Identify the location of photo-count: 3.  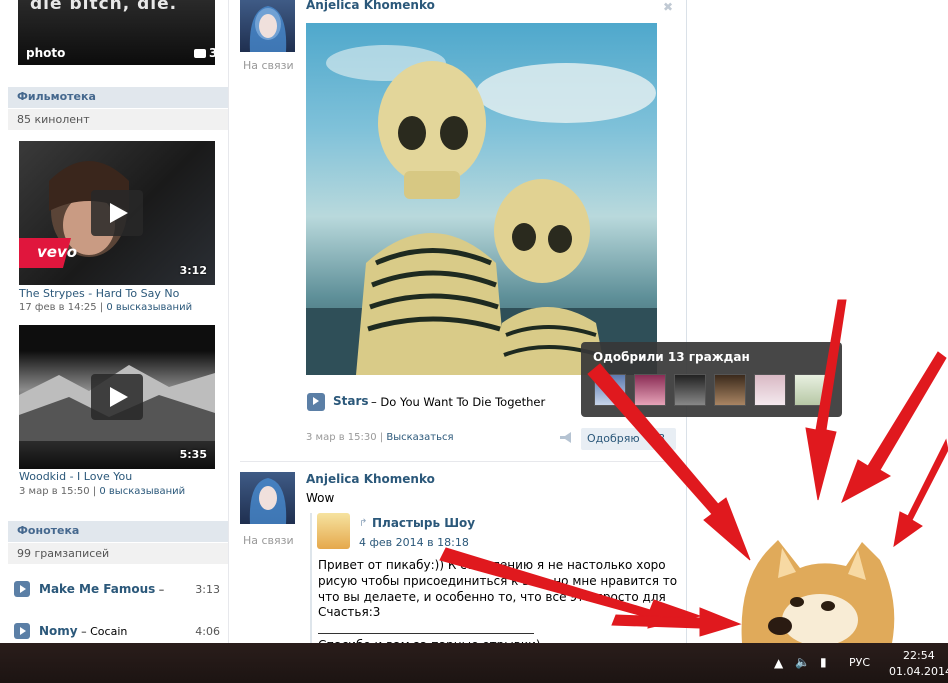
(212, 53).